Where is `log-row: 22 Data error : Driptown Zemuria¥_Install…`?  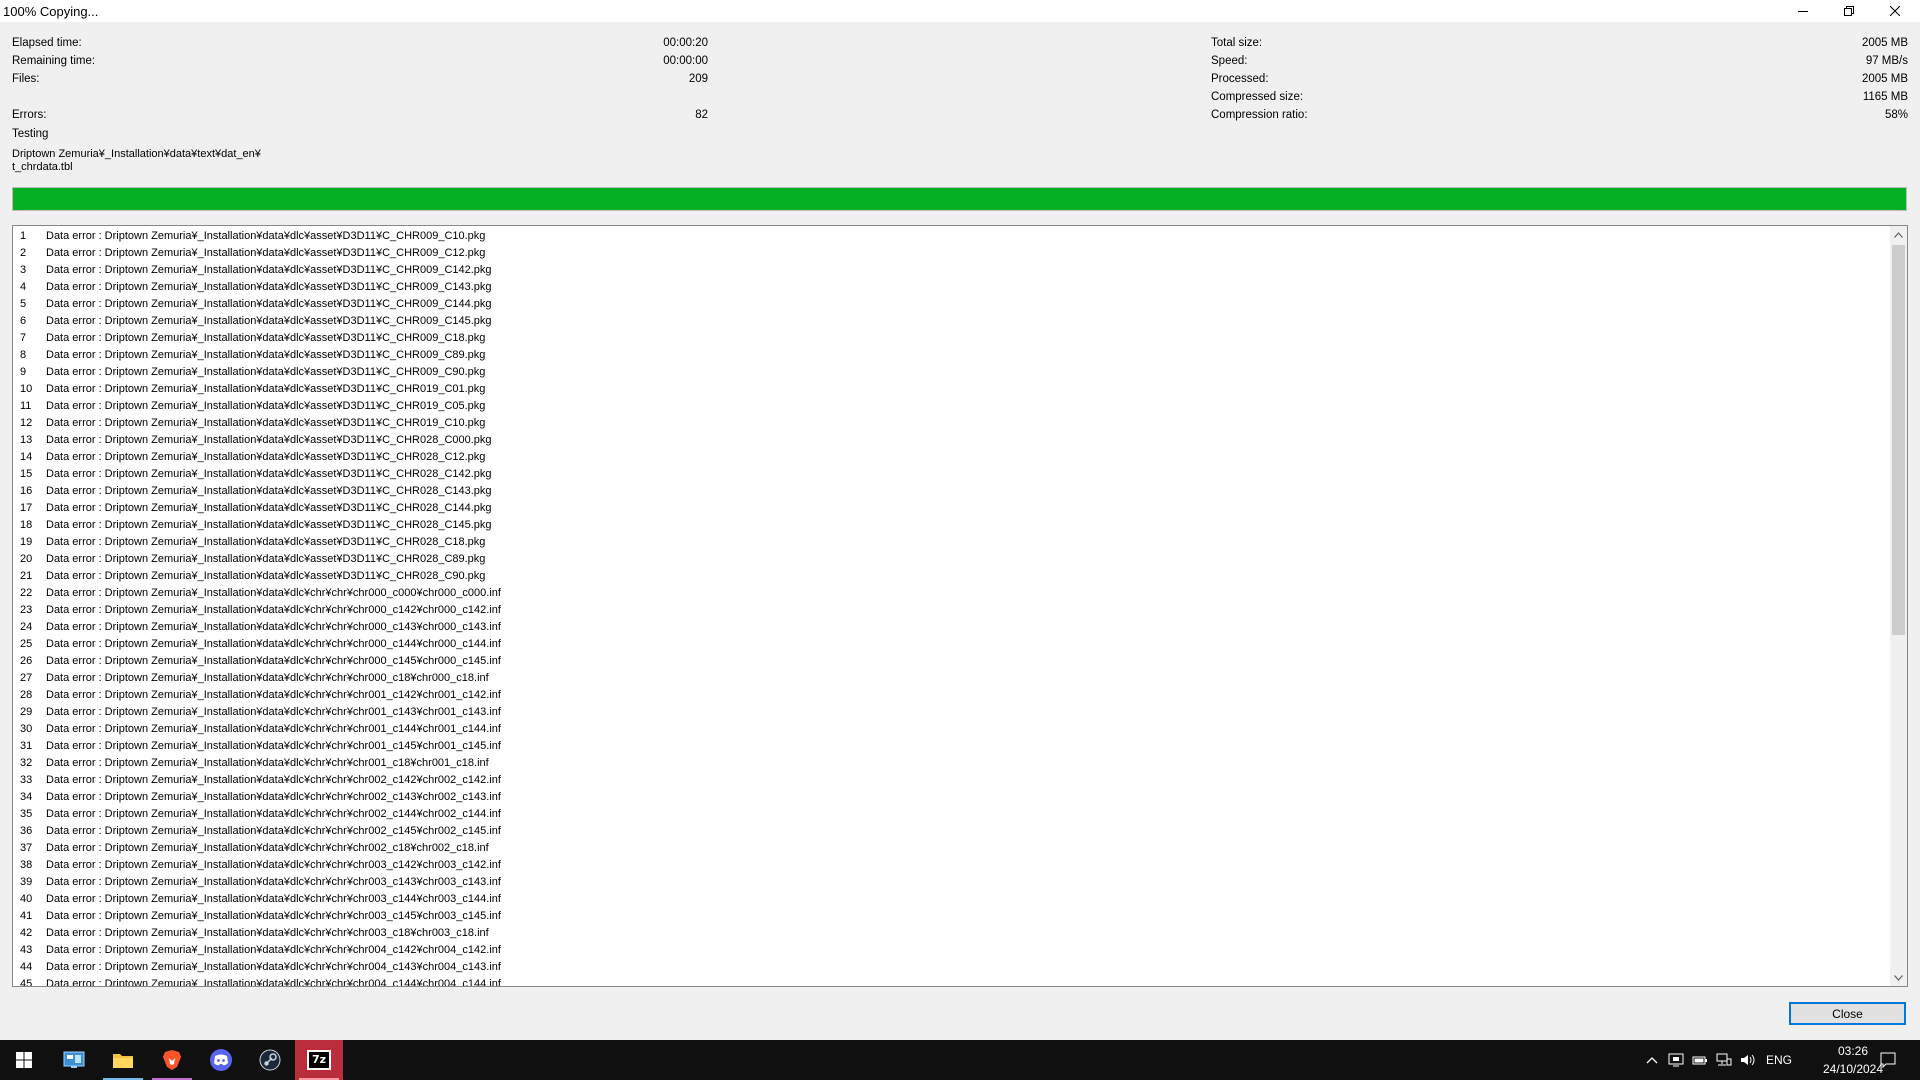 log-row: 22 Data error : Driptown Zemuria¥_Install… is located at coordinates (950, 593).